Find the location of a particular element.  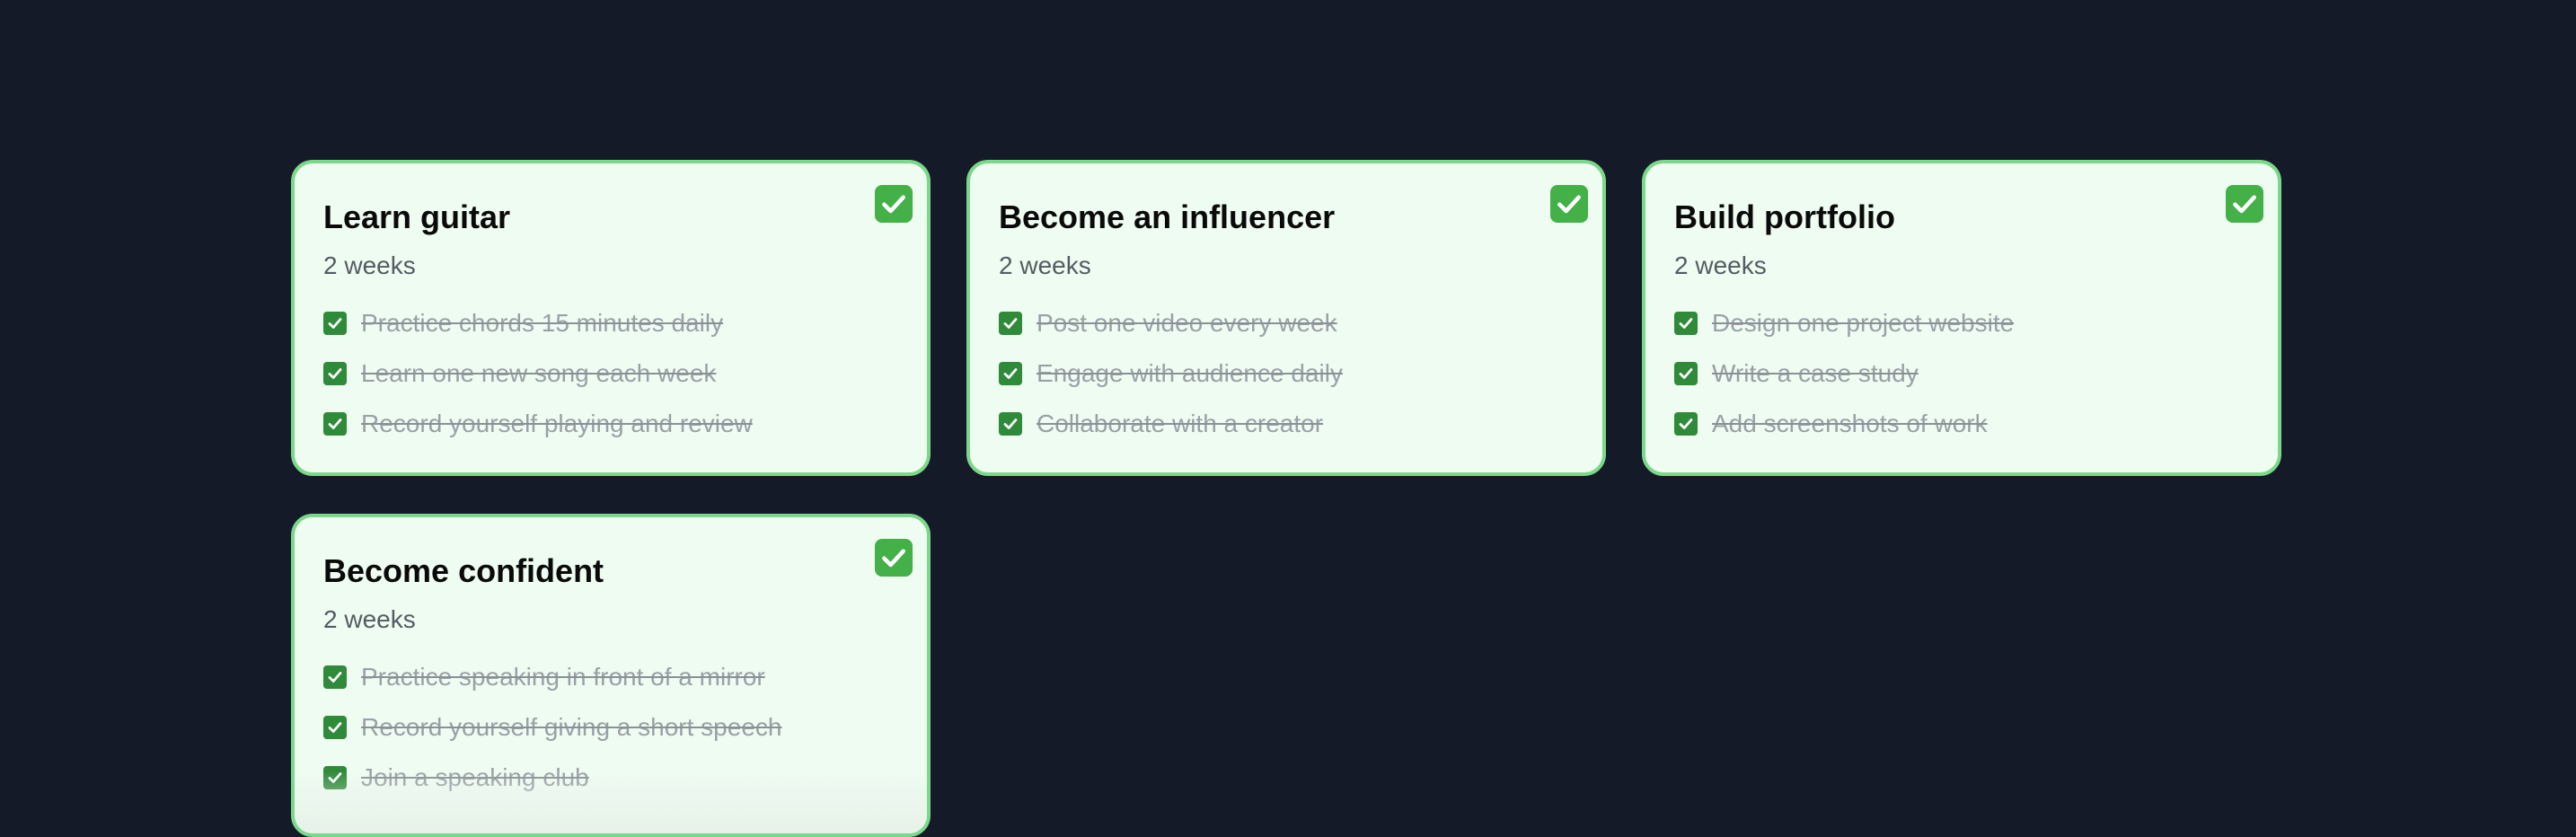

task-item: Engage with audience daily is located at coordinates (1286, 373).